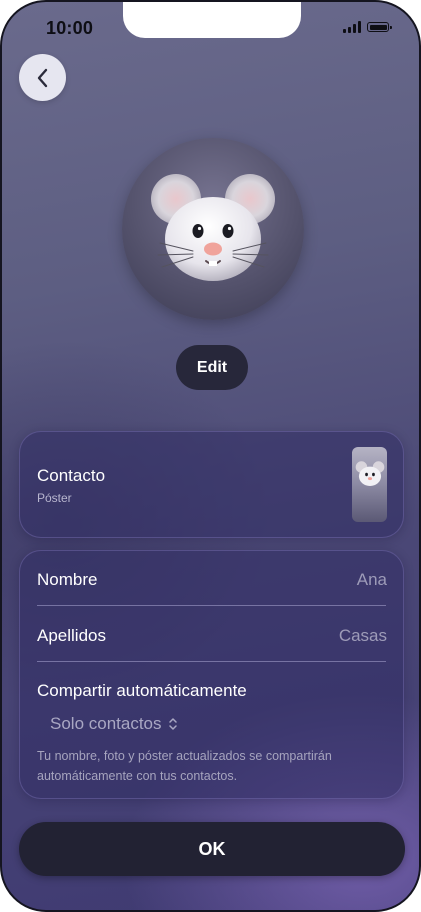  I want to click on status-icons, so click(367, 27).